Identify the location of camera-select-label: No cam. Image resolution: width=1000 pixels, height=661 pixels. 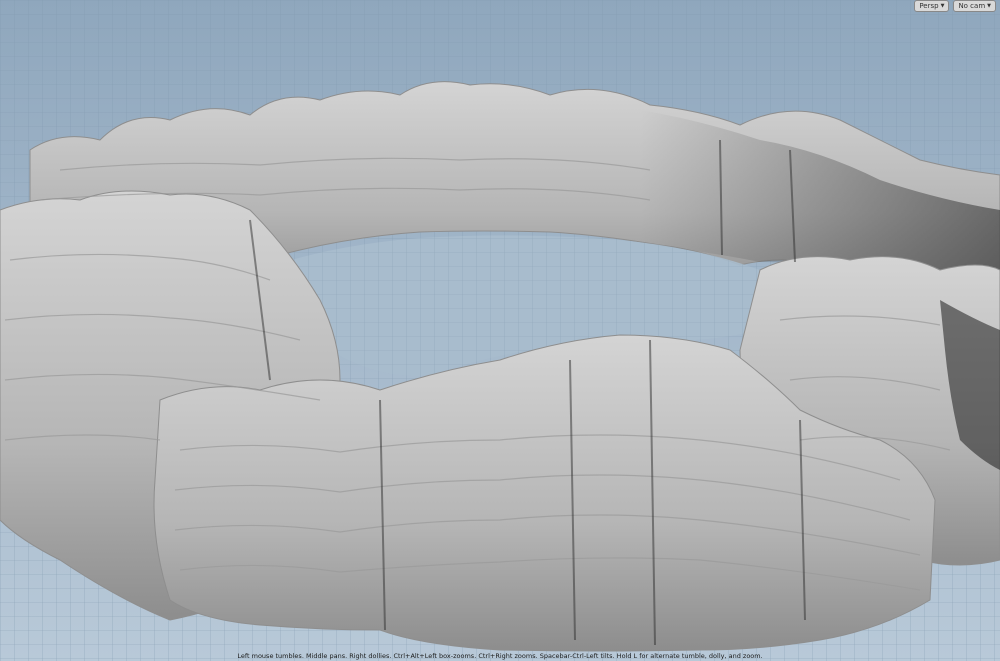
(972, 5).